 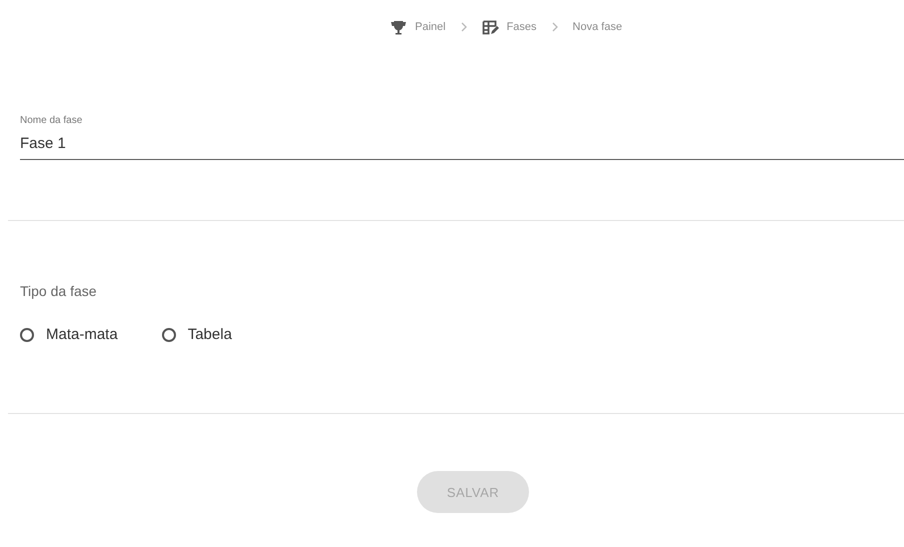 What do you see at coordinates (82, 334) in the screenshot?
I see `radio-label: Mata-mata` at bounding box center [82, 334].